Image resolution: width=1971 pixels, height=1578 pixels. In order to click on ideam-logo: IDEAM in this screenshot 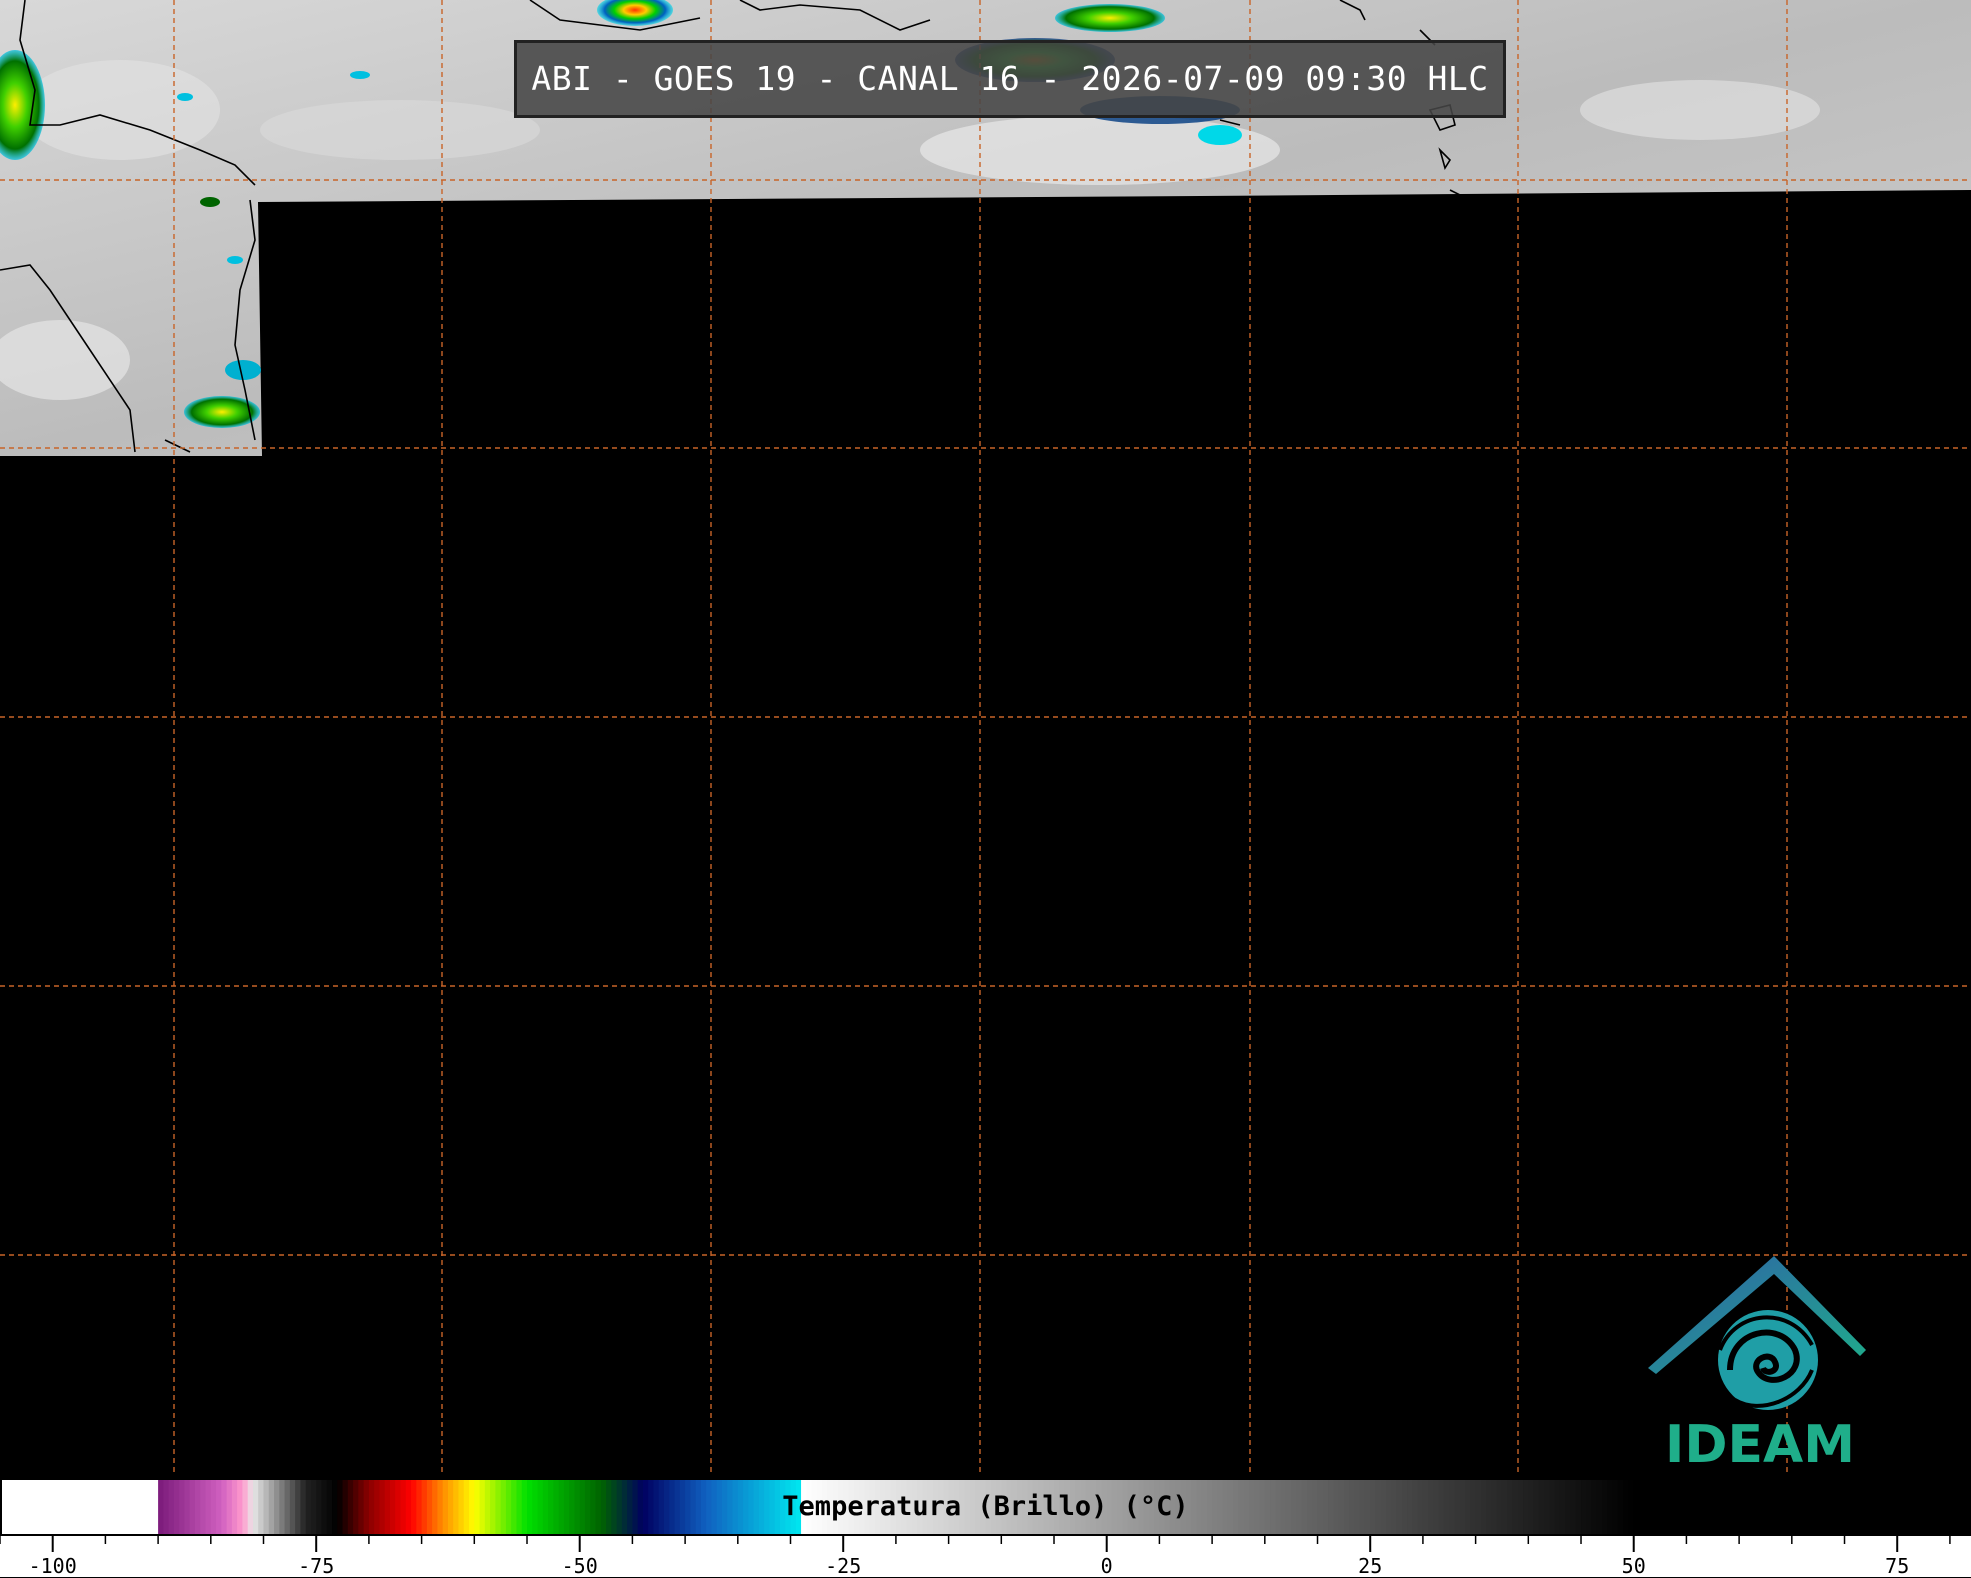, I will do `click(1760, 1362)`.